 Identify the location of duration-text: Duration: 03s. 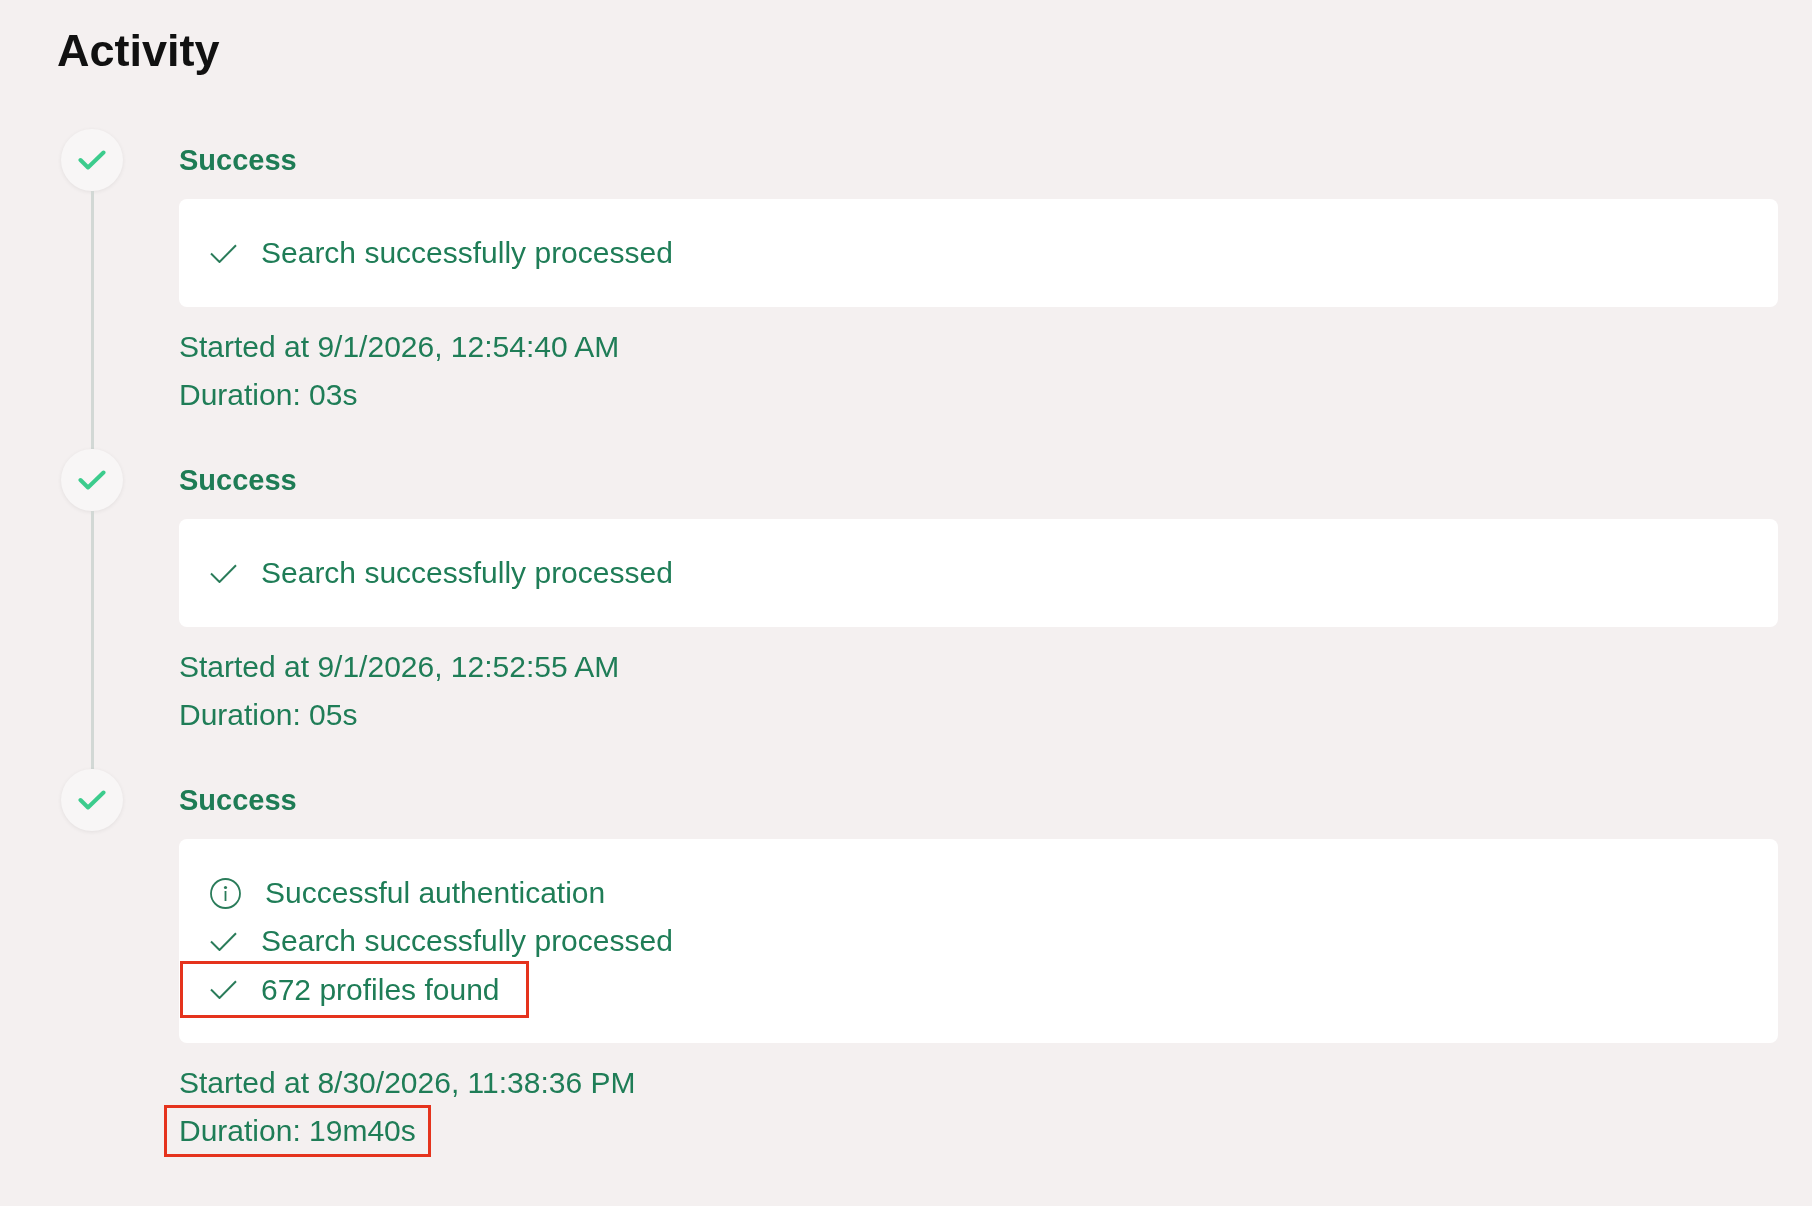
(268, 395).